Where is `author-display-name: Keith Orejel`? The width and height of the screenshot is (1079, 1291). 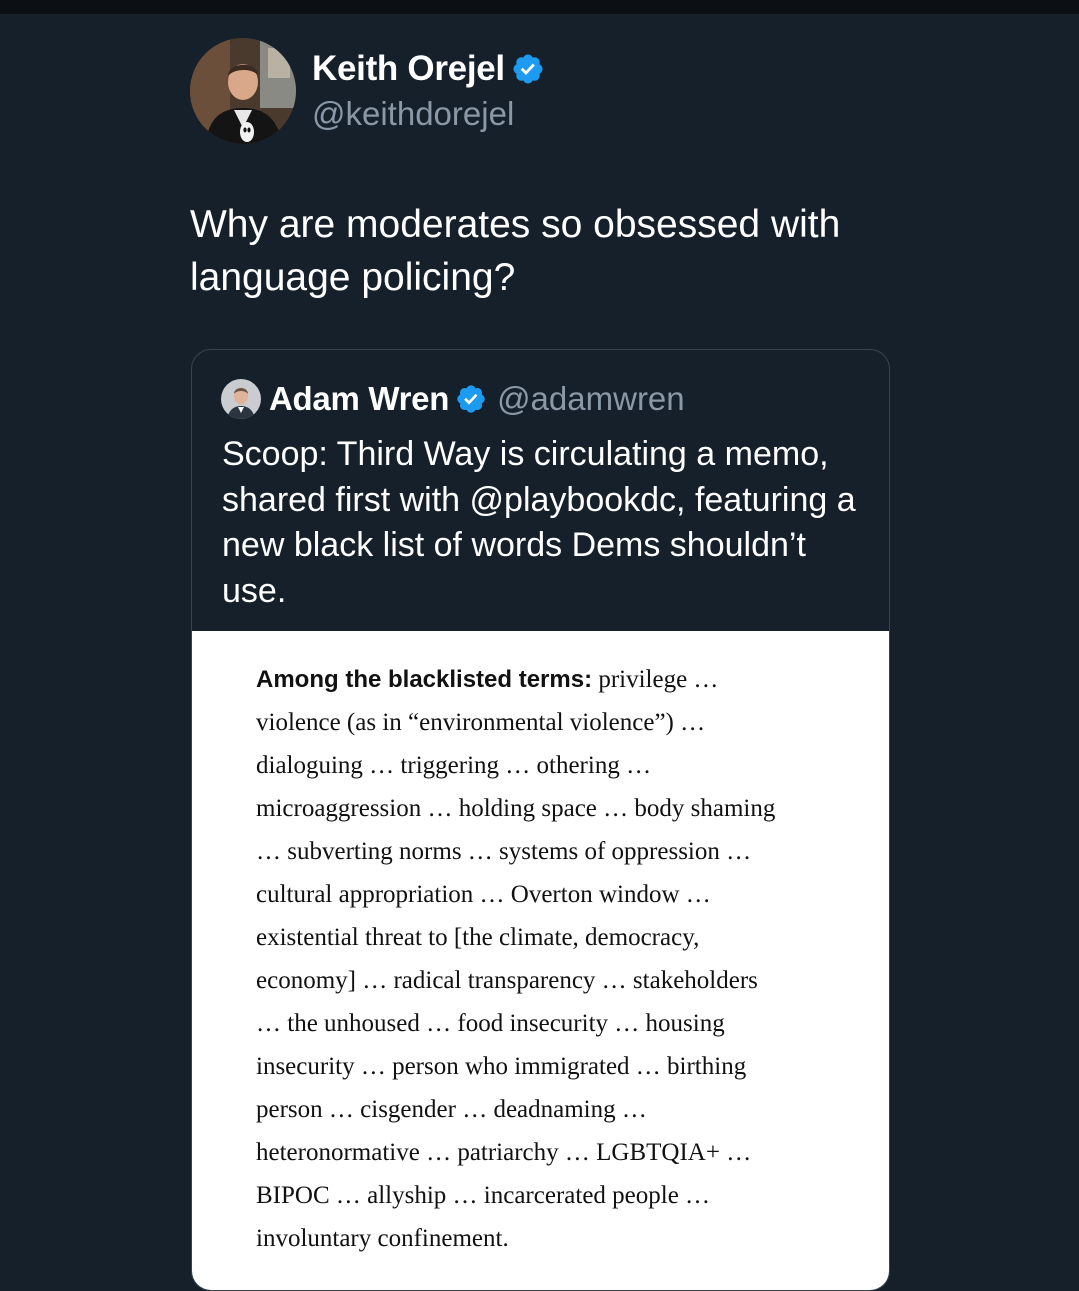 author-display-name: Keith Orejel is located at coordinates (408, 69).